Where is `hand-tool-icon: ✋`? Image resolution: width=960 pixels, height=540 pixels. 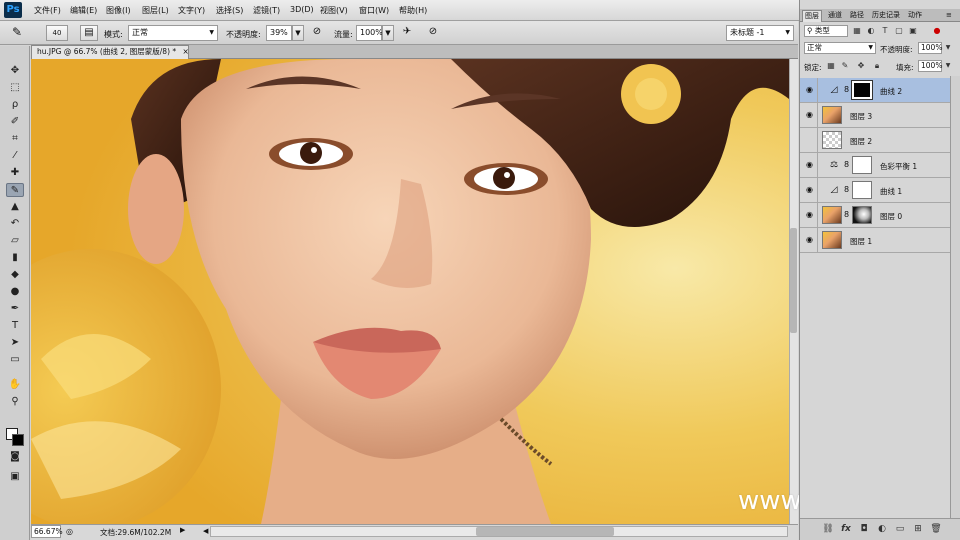 hand-tool-icon: ✋ is located at coordinates (15, 385).